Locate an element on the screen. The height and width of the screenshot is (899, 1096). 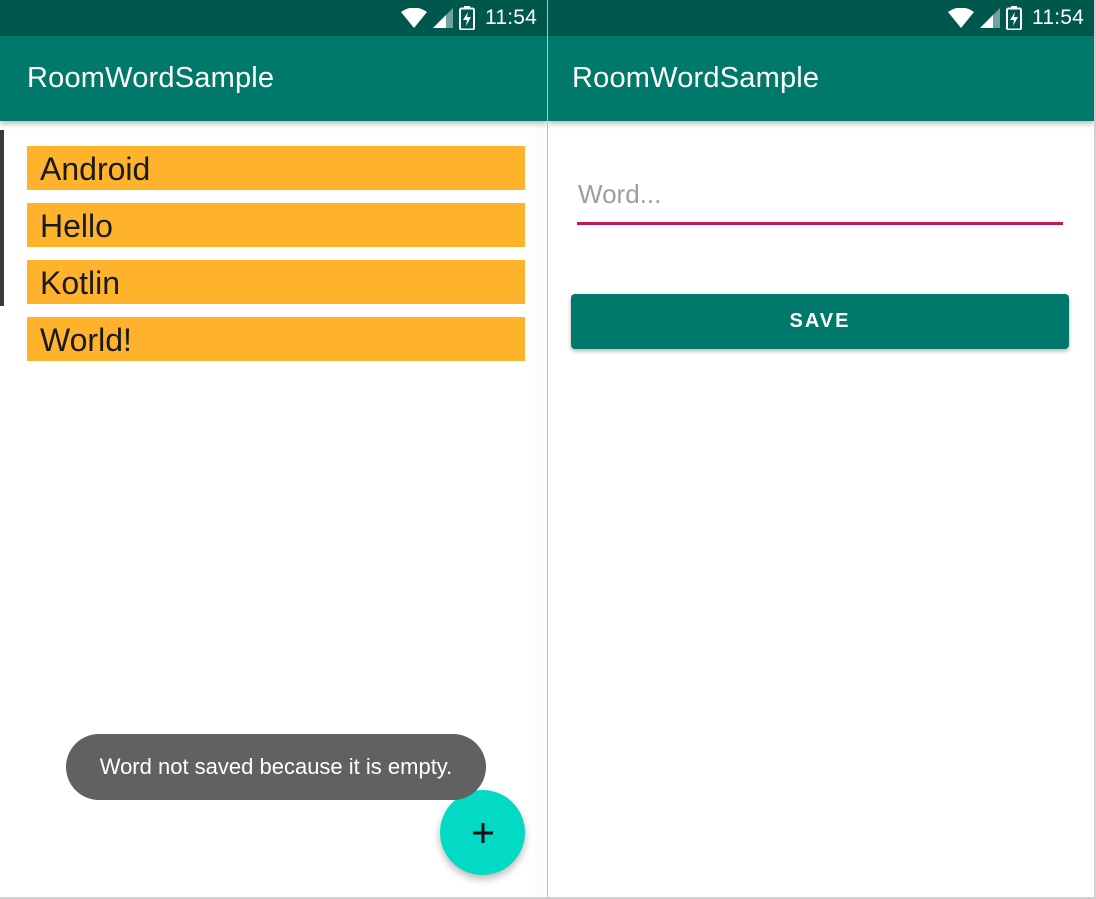
list-item: World! is located at coordinates (276, 339).